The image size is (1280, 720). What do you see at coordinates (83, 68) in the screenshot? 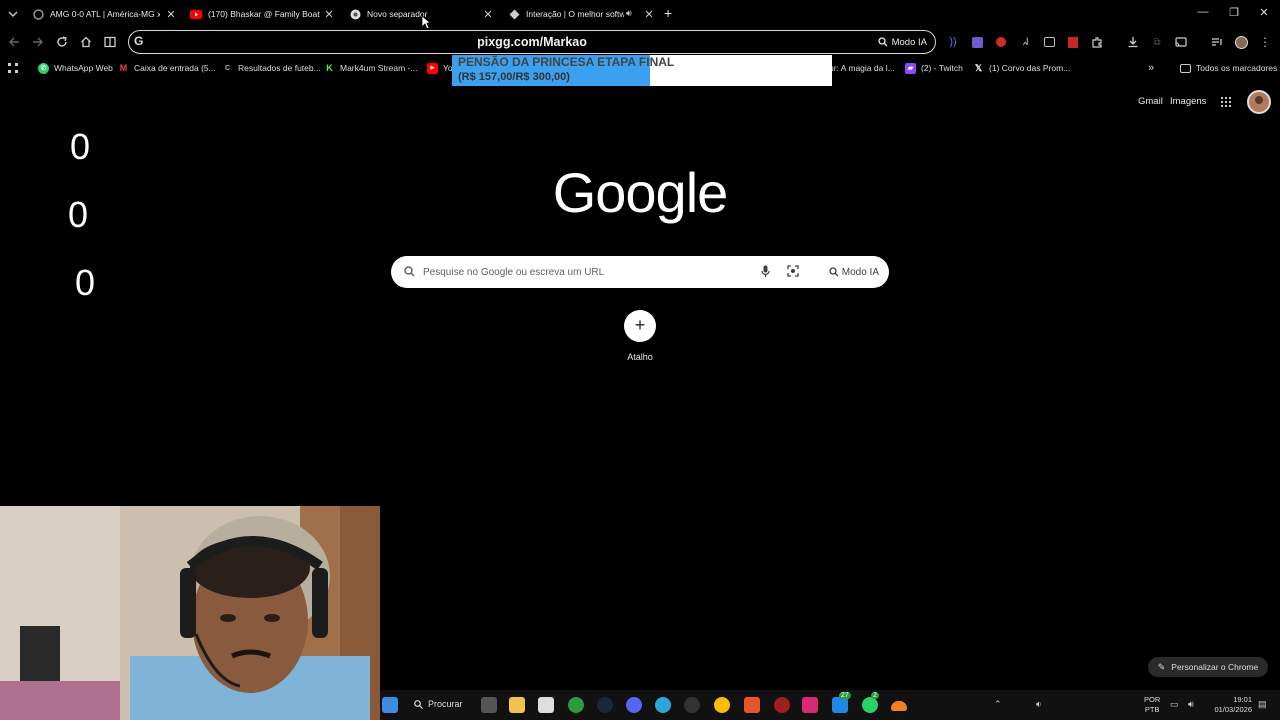
I see `bookmark-label: WhatsApp Web` at bounding box center [83, 68].